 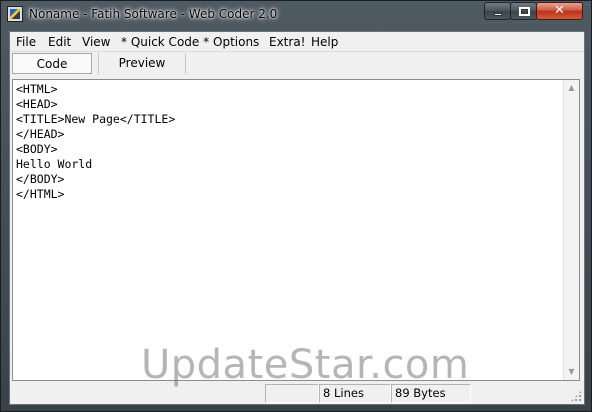 What do you see at coordinates (142, 63) in the screenshot?
I see `tab-preview: Preview` at bounding box center [142, 63].